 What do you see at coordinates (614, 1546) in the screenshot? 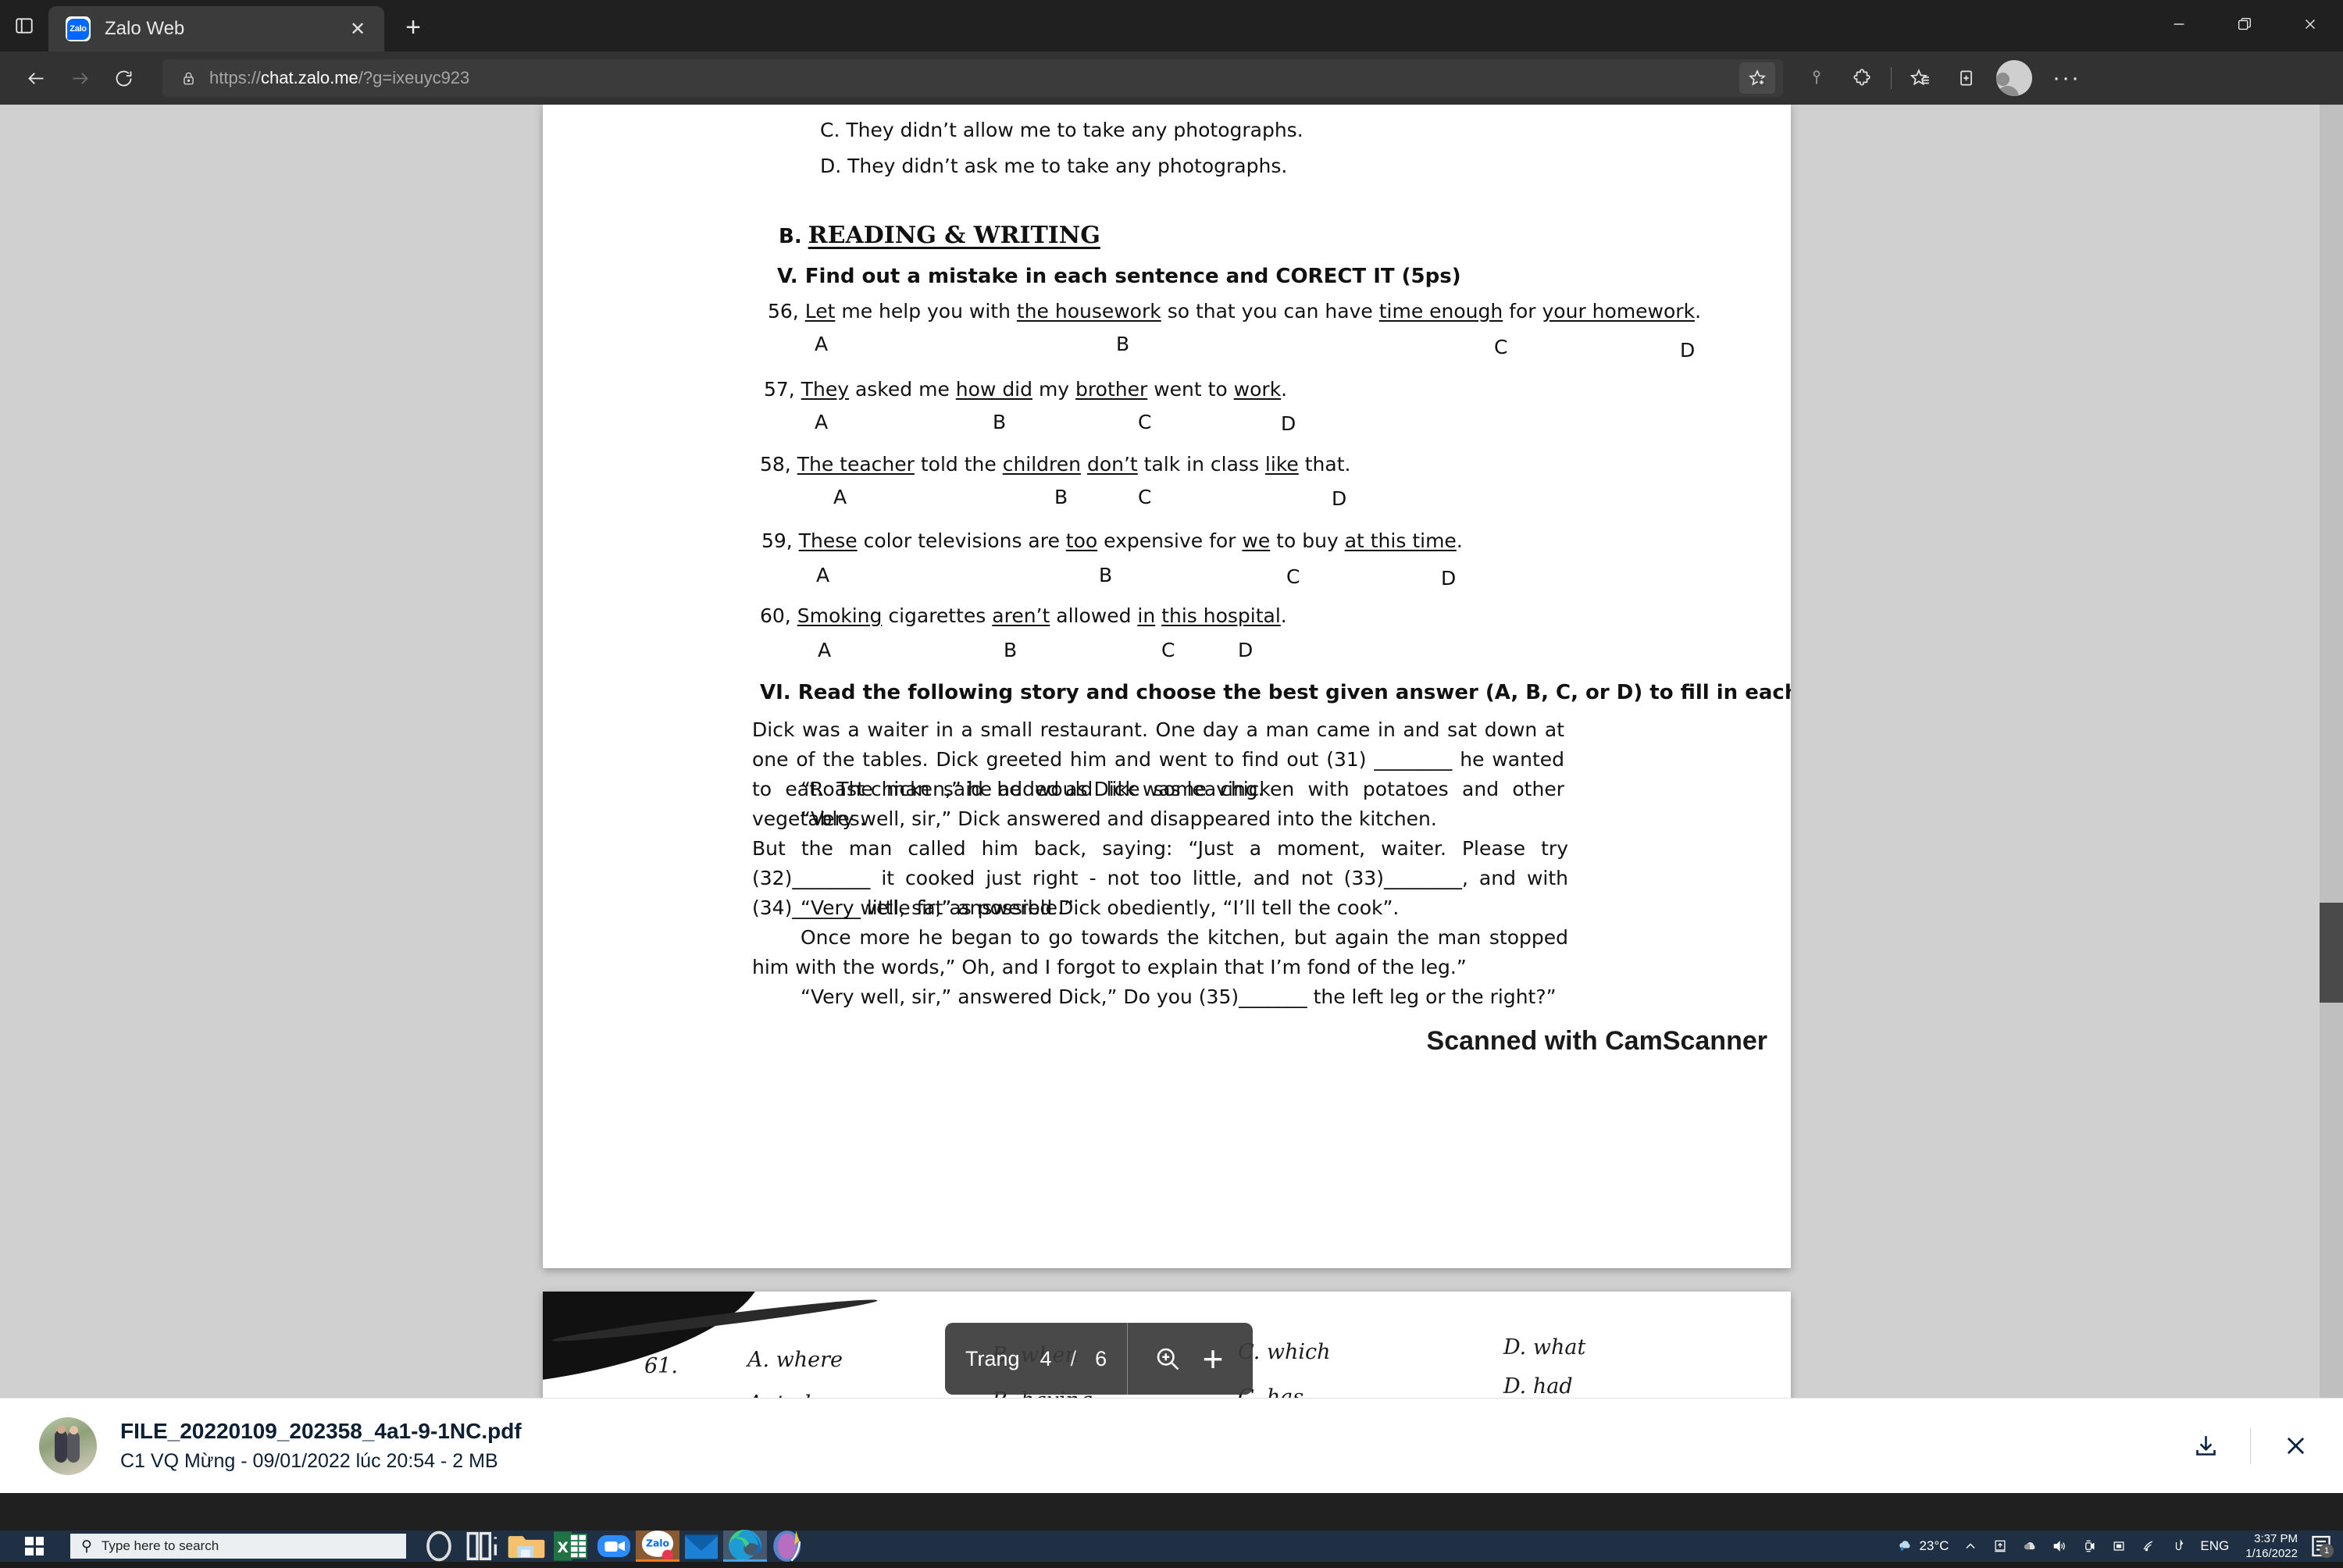
I see `zoom-app-icon` at bounding box center [614, 1546].